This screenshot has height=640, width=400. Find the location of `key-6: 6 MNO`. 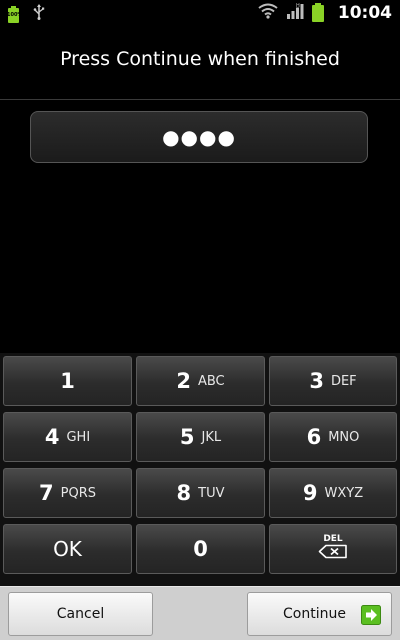

key-6: 6 MNO is located at coordinates (333, 437).